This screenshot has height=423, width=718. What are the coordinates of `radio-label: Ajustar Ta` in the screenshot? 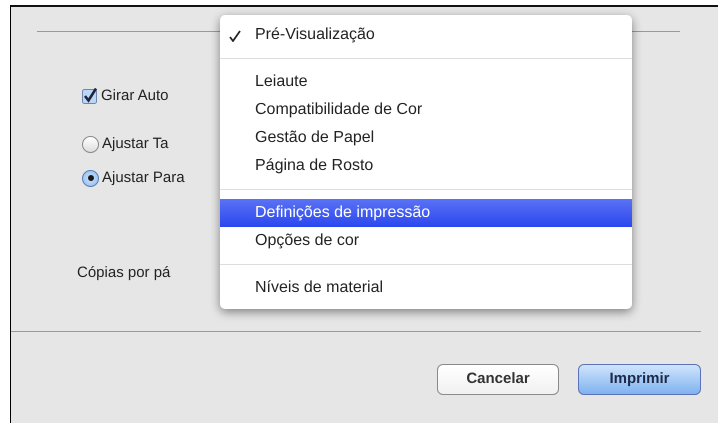 It's located at (135, 144).